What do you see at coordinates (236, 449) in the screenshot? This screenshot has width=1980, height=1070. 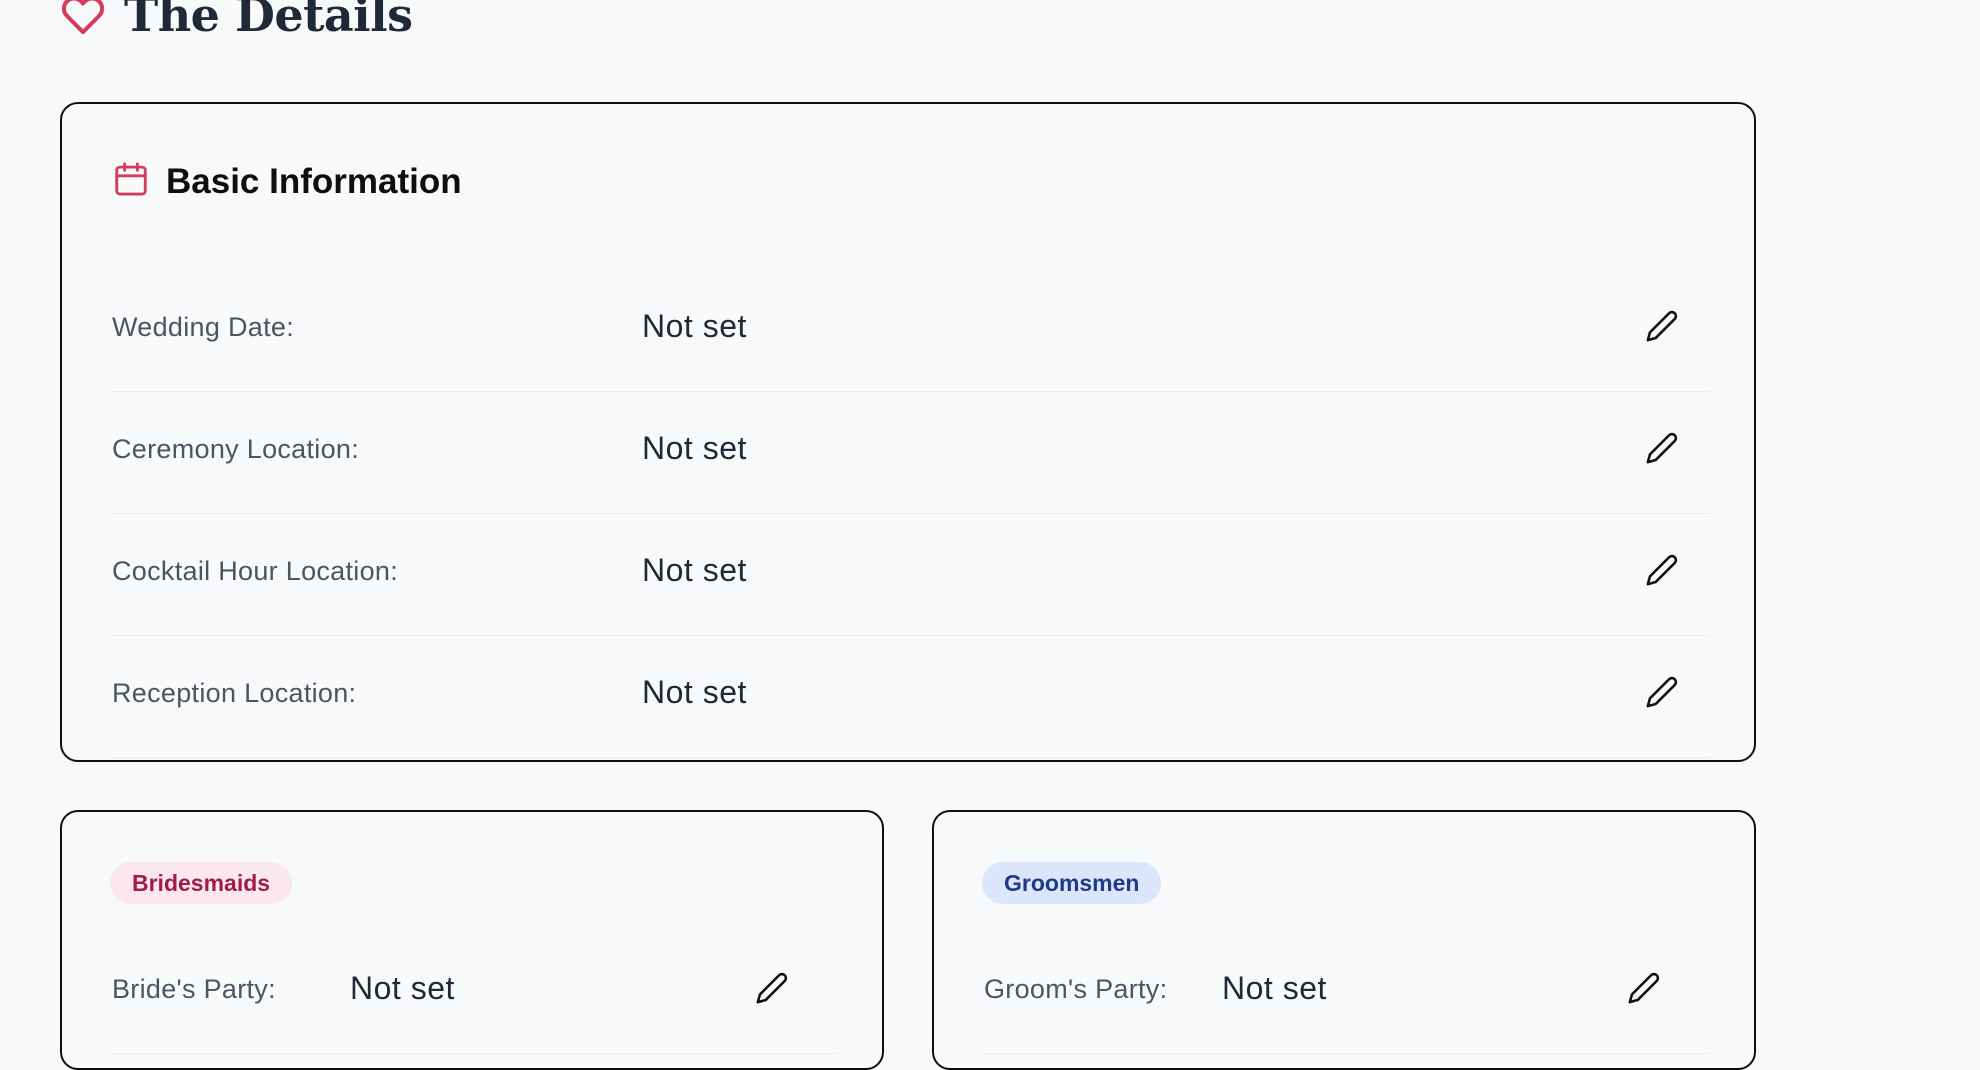 I see `detail-label: Ceremony Location:` at bounding box center [236, 449].